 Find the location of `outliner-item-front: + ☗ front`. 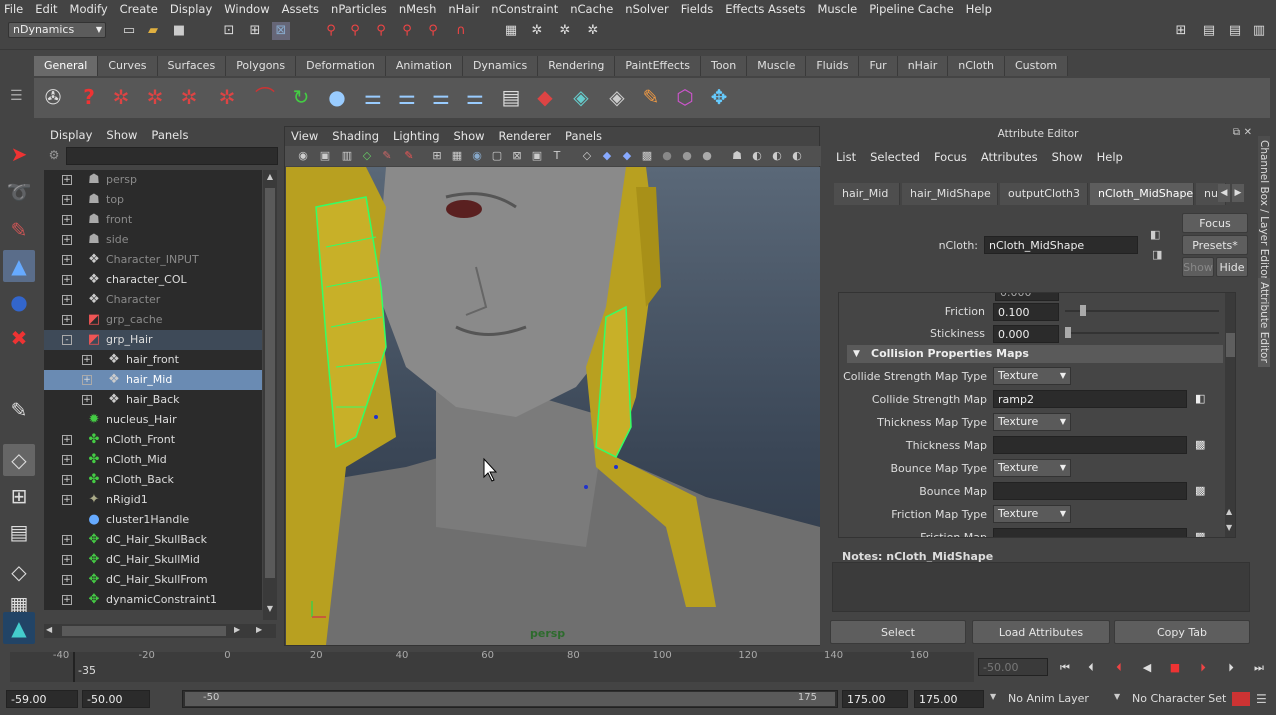

outliner-item-front: + ☗ front is located at coordinates (153, 220).